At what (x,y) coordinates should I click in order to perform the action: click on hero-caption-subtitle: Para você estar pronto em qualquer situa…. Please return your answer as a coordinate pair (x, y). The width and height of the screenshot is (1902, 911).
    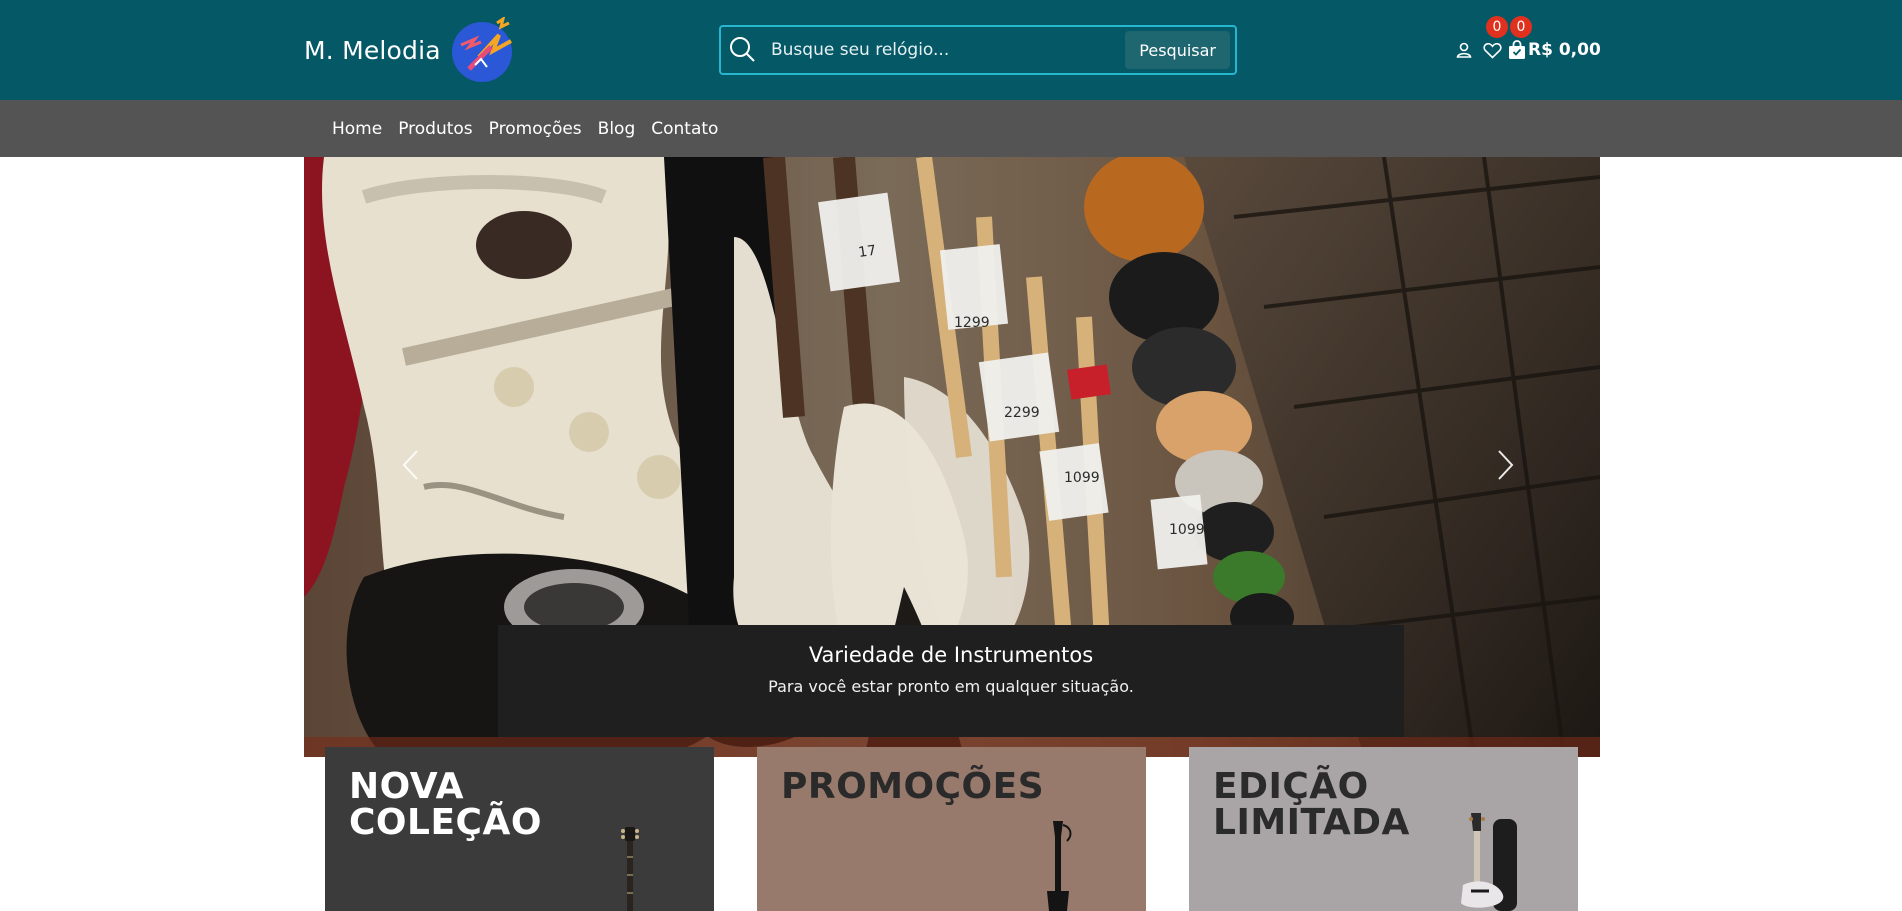
    Looking at the image, I should click on (951, 686).